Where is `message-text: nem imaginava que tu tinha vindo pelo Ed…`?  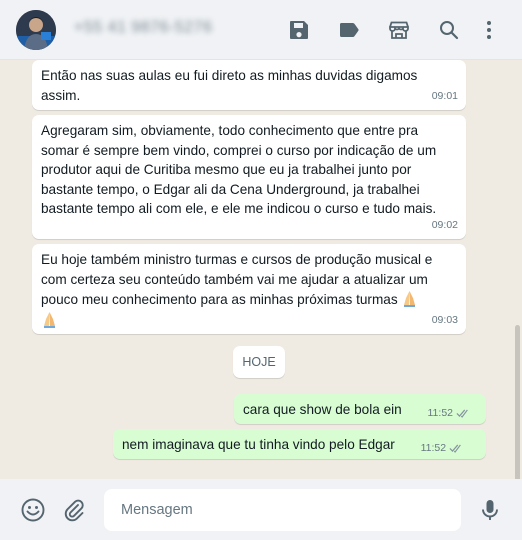 message-text: nem imaginava que tu tinha vindo pelo Ed… is located at coordinates (258, 444).